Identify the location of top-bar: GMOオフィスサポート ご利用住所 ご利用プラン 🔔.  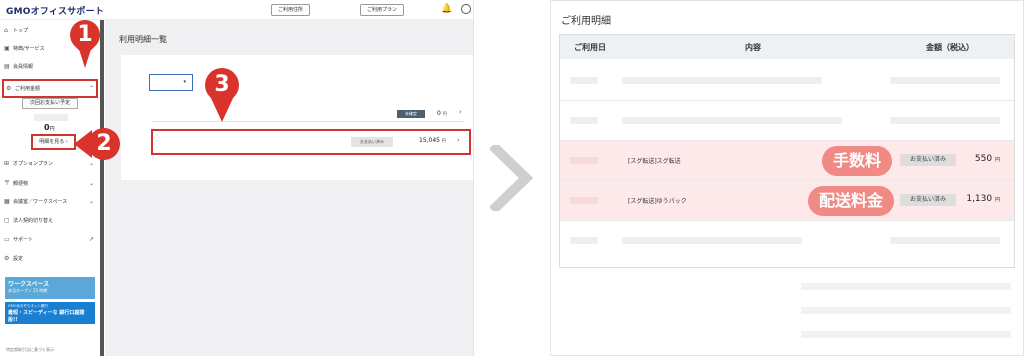
(236, 10).